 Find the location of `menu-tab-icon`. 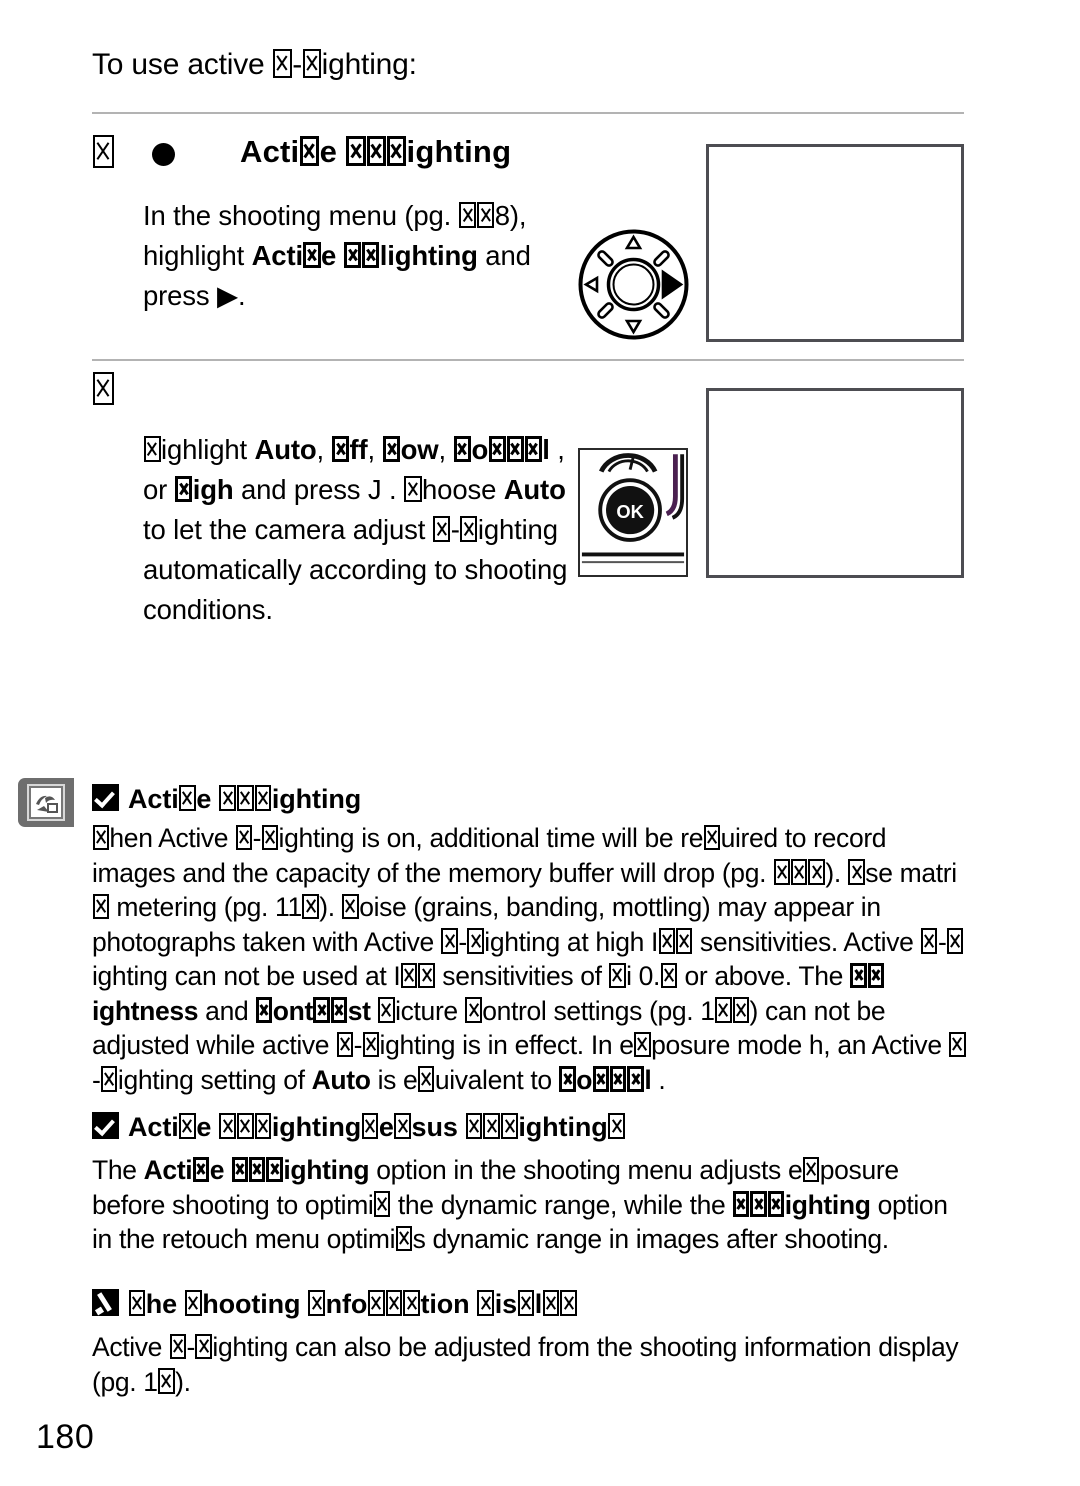

menu-tab-icon is located at coordinates (46, 802).